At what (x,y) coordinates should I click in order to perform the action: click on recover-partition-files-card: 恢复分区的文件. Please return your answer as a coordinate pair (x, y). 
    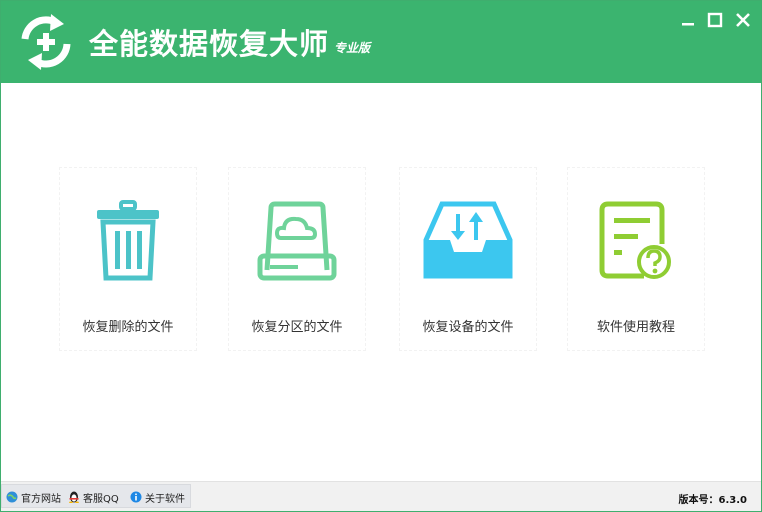
    Looking at the image, I should click on (297, 259).